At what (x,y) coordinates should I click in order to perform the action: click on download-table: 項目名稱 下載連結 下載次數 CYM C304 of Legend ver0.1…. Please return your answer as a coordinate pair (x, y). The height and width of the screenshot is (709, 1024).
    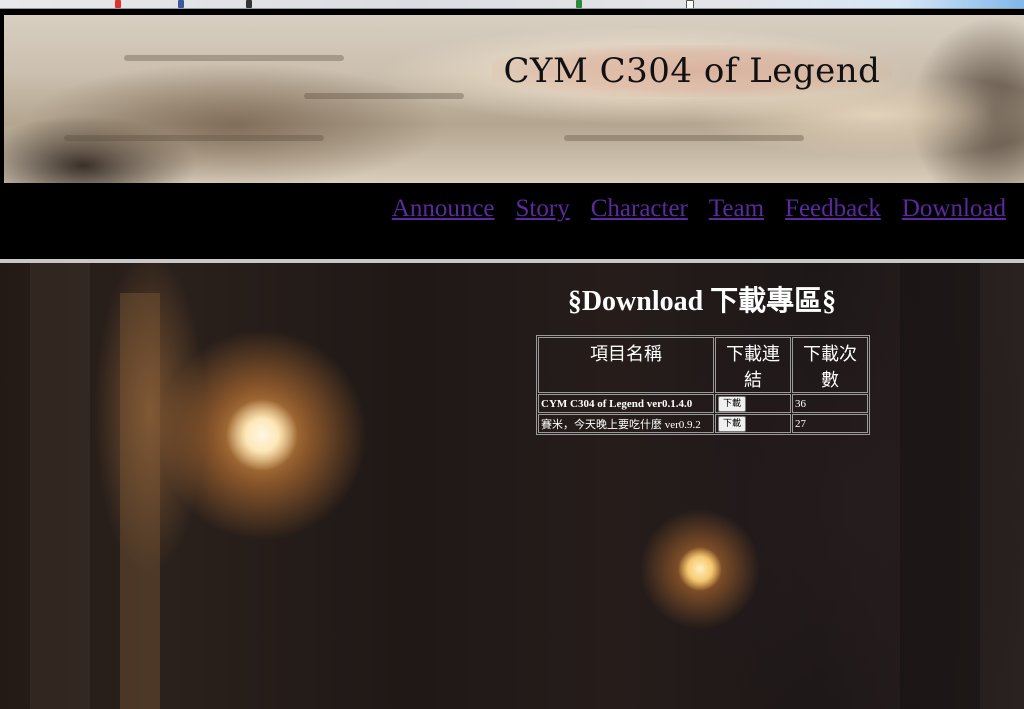
    Looking at the image, I should click on (703, 385).